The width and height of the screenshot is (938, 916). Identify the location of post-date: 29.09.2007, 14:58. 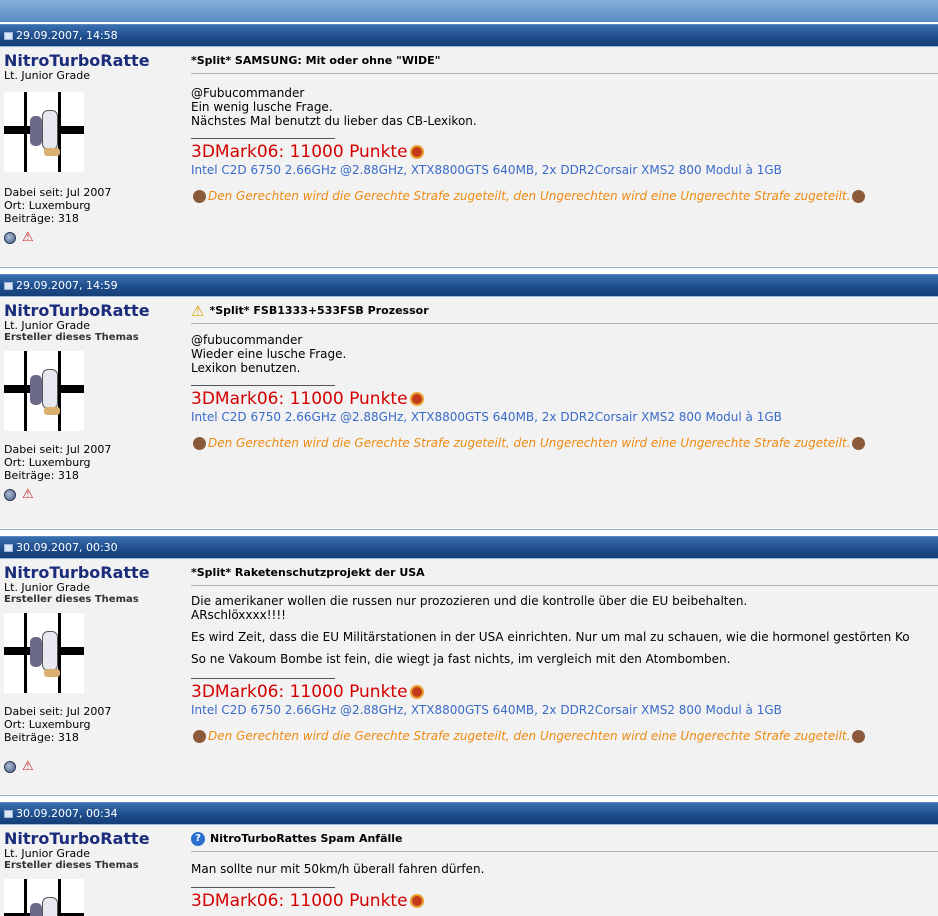
(67, 35).